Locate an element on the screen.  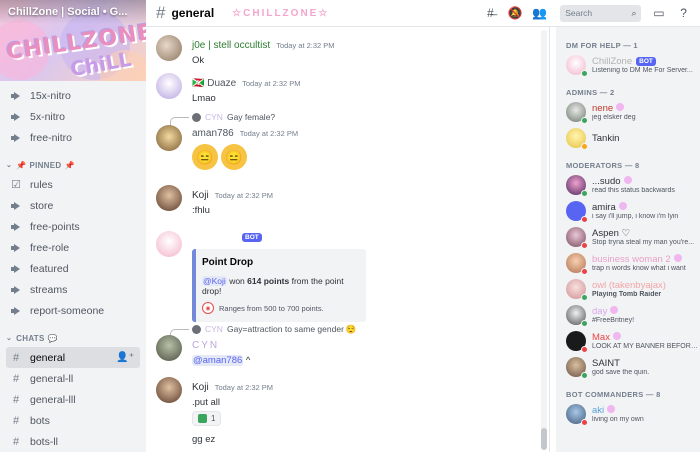
channel-15x-nitro: 15x-nitro is located at coordinates (73, 95).